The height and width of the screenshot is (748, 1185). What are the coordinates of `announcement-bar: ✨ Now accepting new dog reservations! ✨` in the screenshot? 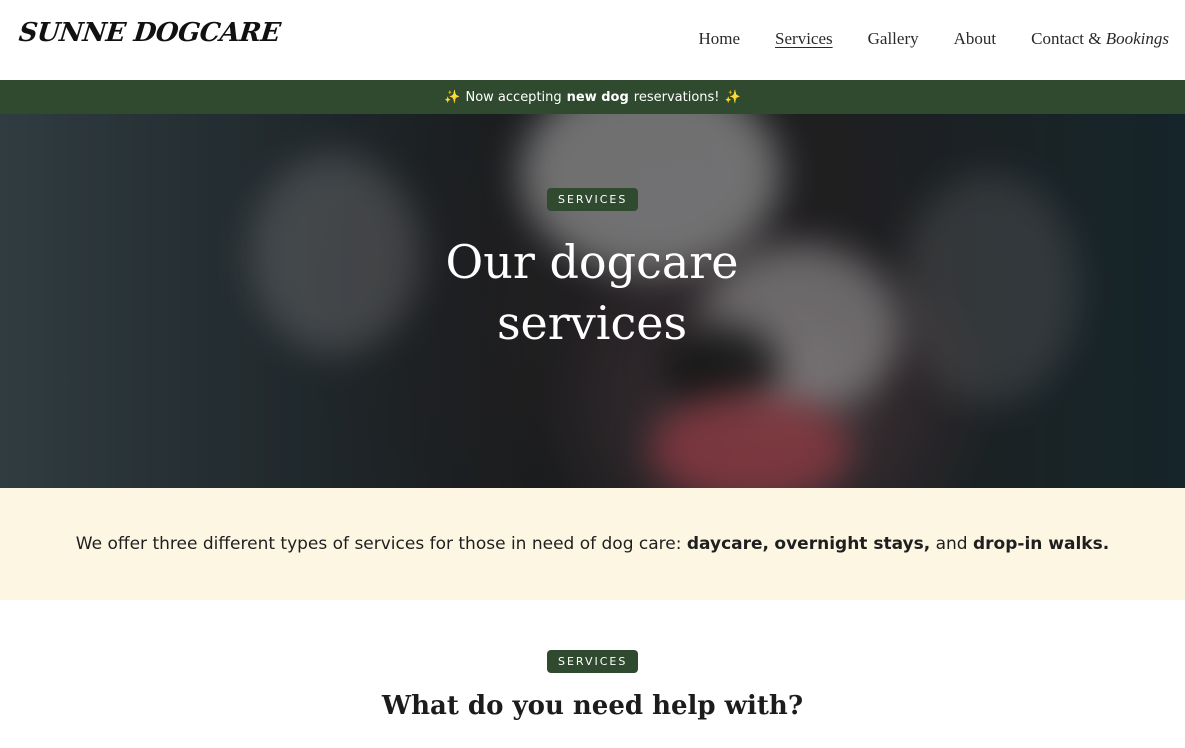 It's located at (592, 97).